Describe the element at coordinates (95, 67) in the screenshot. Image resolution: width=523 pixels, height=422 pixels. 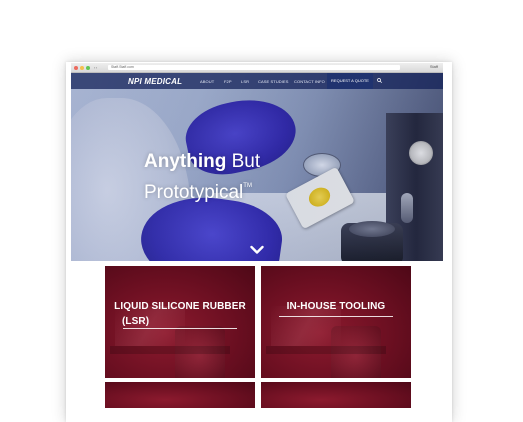
I see `back-forward-arrows: ‹ ›` at that location.